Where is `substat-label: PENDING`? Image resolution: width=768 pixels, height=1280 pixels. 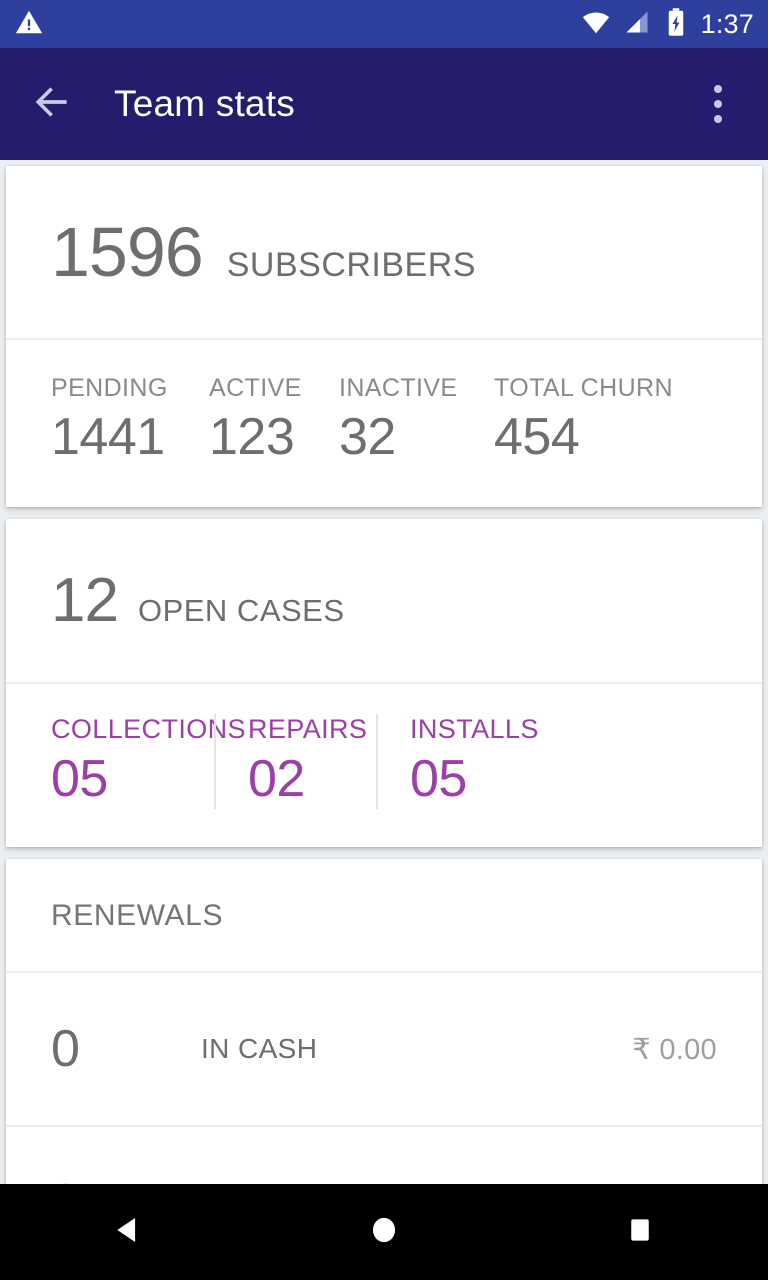 substat-label: PENDING is located at coordinates (109, 388).